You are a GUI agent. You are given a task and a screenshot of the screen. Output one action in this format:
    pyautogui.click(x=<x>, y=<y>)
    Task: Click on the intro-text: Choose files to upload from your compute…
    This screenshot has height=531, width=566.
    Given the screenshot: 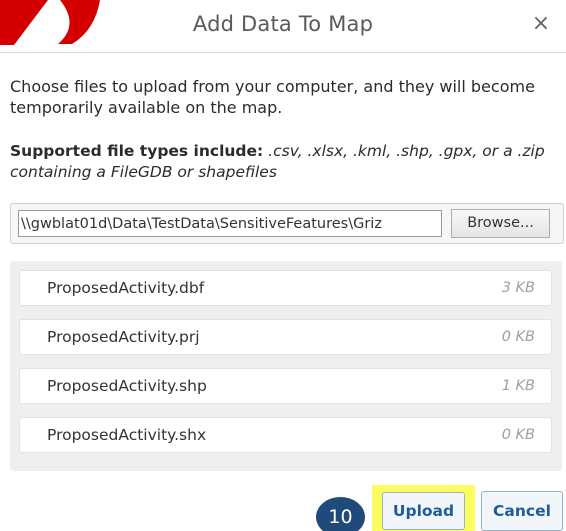 What is the action you would take?
    pyautogui.click(x=272, y=97)
    